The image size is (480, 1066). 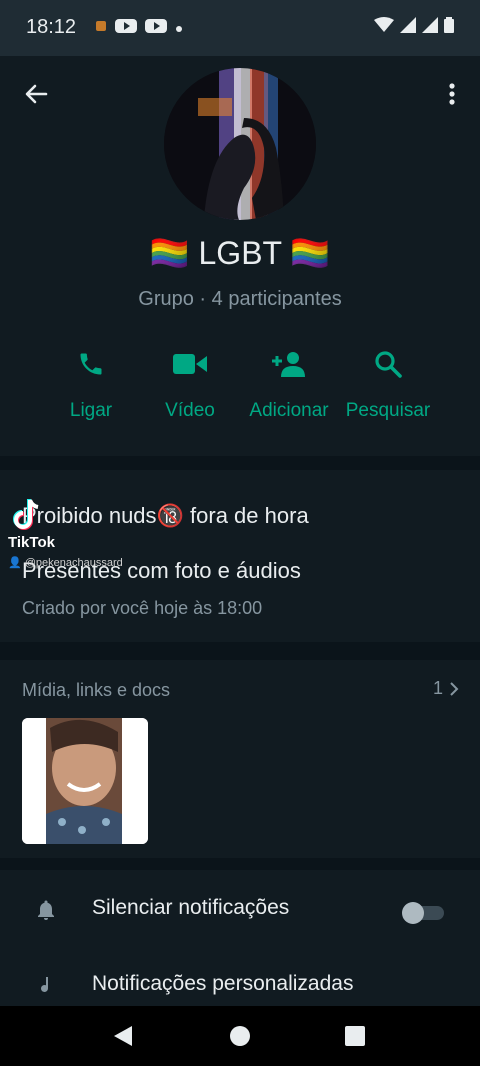 What do you see at coordinates (191, 907) in the screenshot?
I see `mute-notifications-label: Silenciar notificações` at bounding box center [191, 907].